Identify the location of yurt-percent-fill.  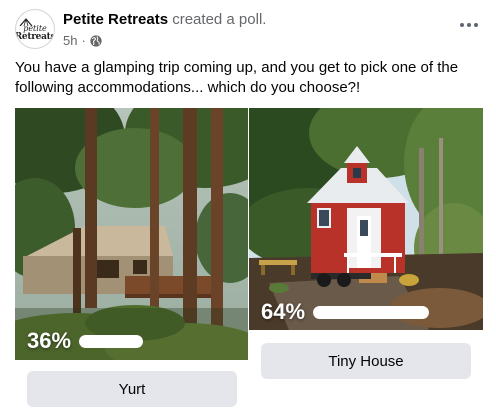
(111, 341).